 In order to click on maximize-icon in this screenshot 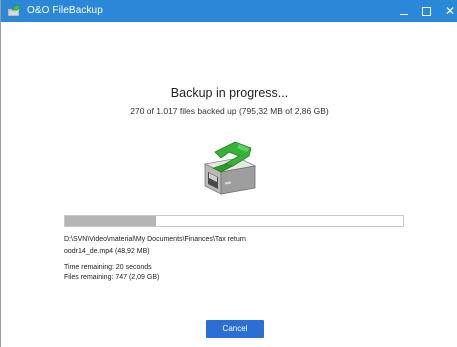, I will do `click(426, 11)`.